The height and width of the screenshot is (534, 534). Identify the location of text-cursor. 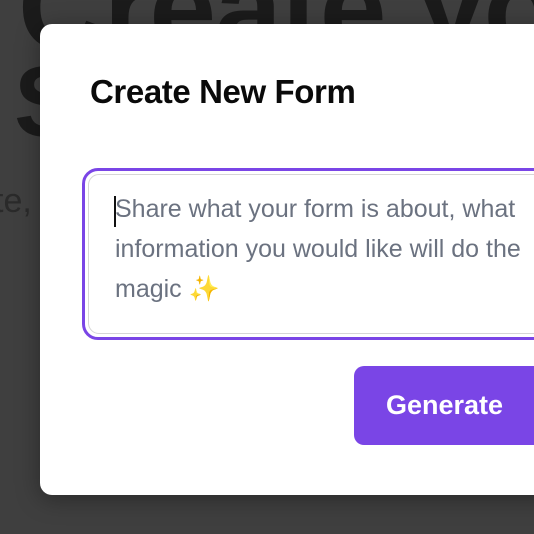
(115, 211).